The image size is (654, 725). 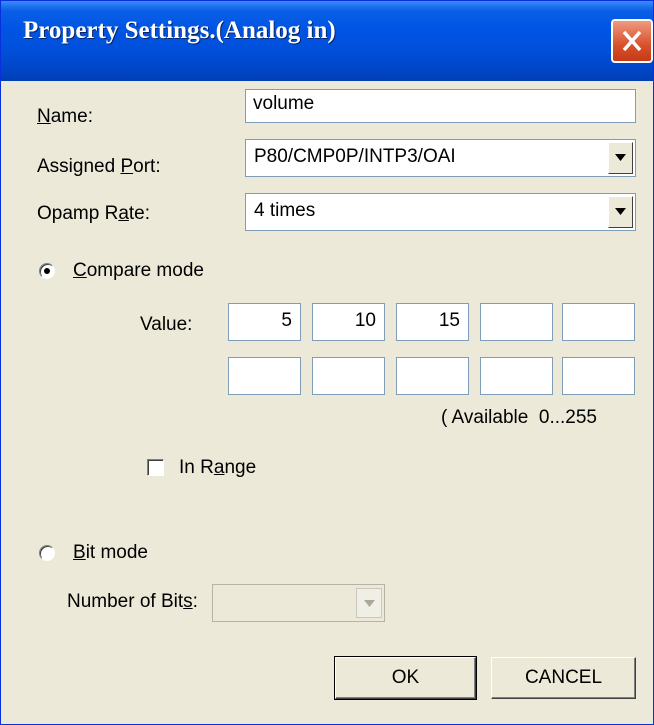 I want to click on value-cell-1-2: 10, so click(x=348, y=322).